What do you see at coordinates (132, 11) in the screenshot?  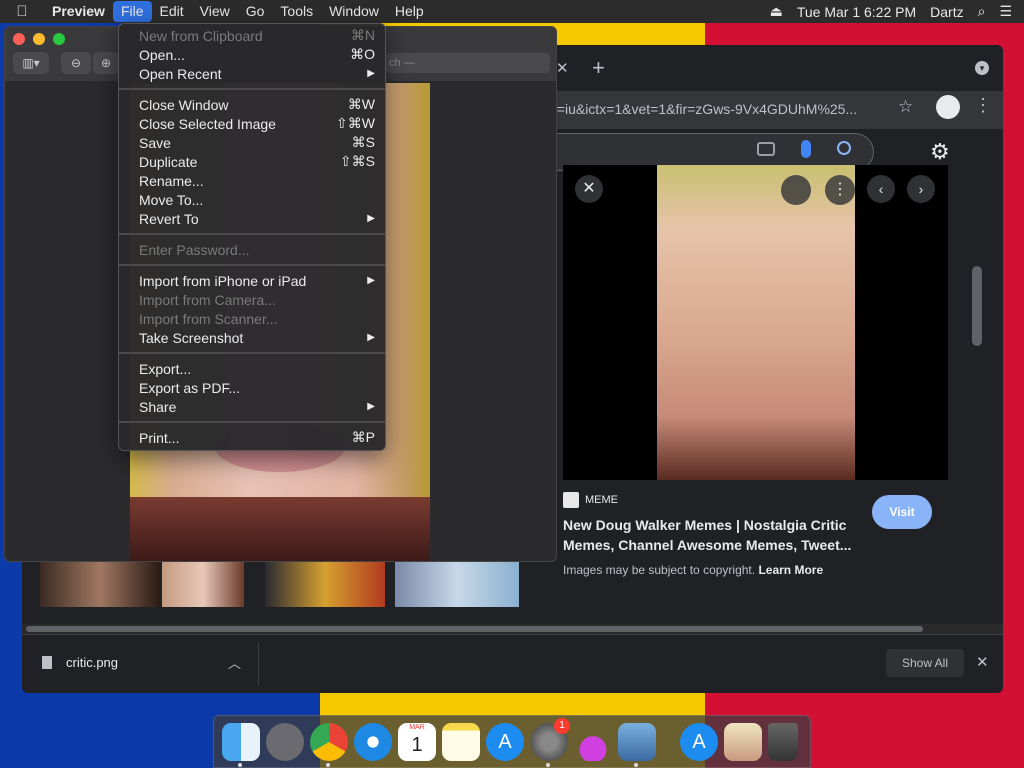 I see `menu-file: File` at bounding box center [132, 11].